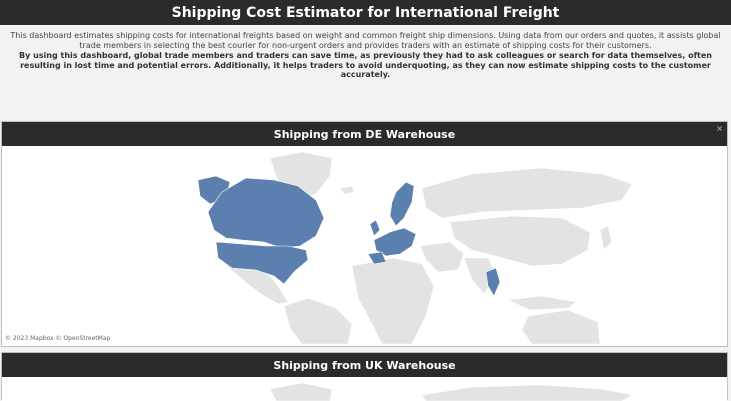 The image size is (731, 401). Describe the element at coordinates (395, 242) in the screenshot. I see `country-europe` at that location.